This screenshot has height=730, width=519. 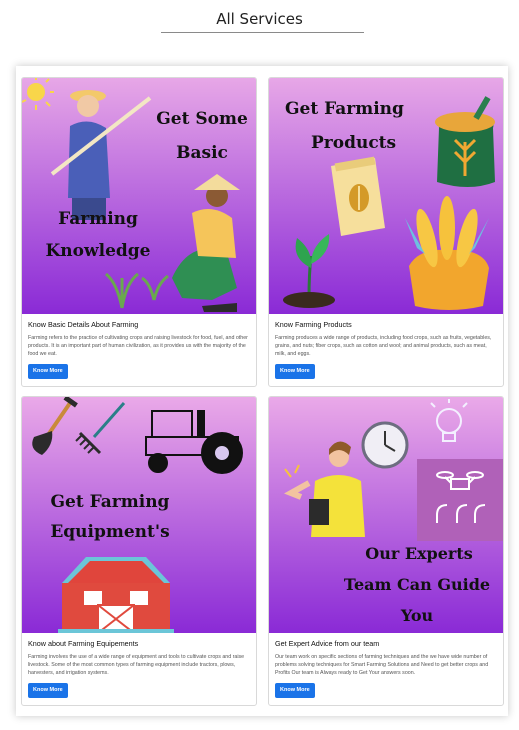 What do you see at coordinates (139, 515) in the screenshot?
I see `card-banner: Get Farming Equipment's` at bounding box center [139, 515].